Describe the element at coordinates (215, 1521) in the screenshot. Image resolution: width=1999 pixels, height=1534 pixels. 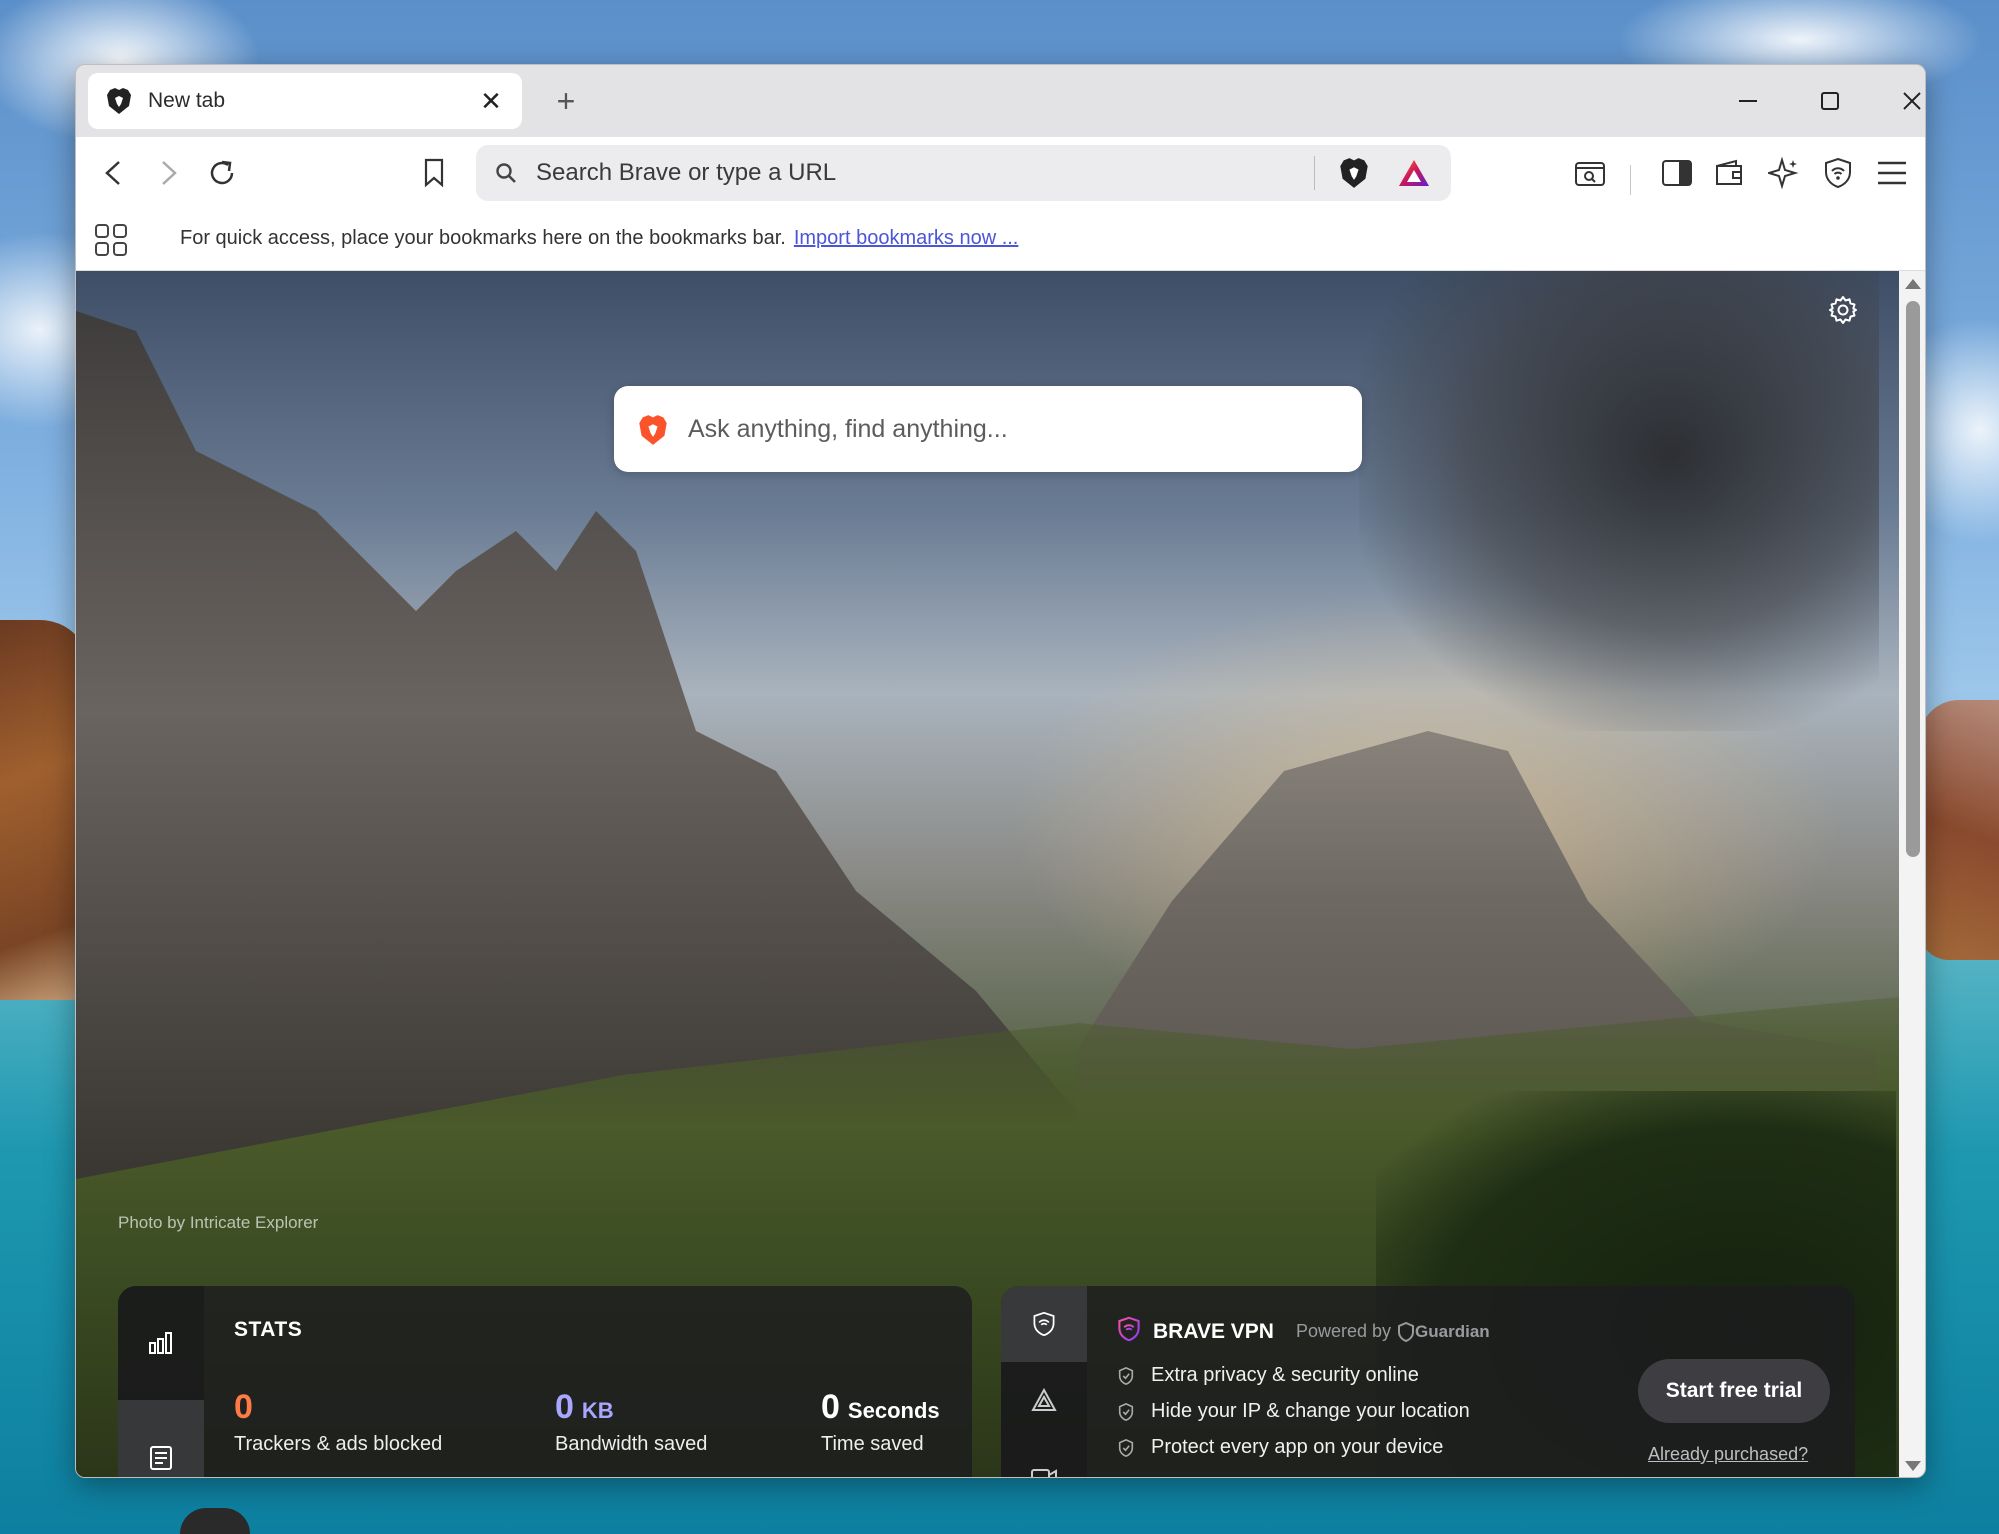
I see `desktop-rock` at that location.